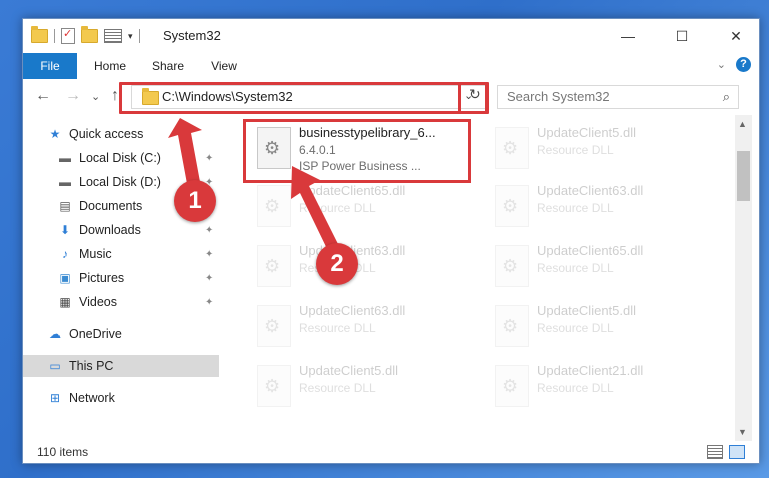 This screenshot has width=769, height=478. I want to click on arrow-to-file, so click(315, 210).